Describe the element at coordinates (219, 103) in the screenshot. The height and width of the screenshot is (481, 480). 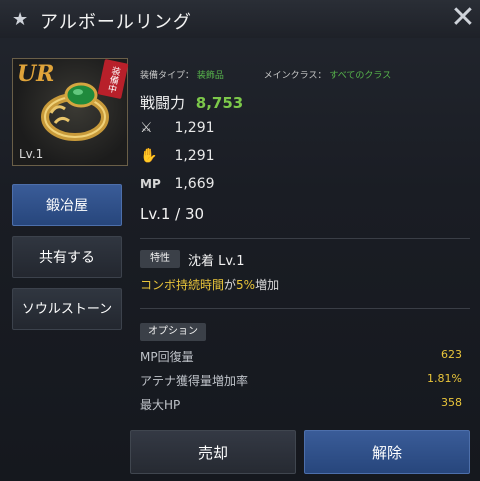
I see `power-value: 8,753` at that location.